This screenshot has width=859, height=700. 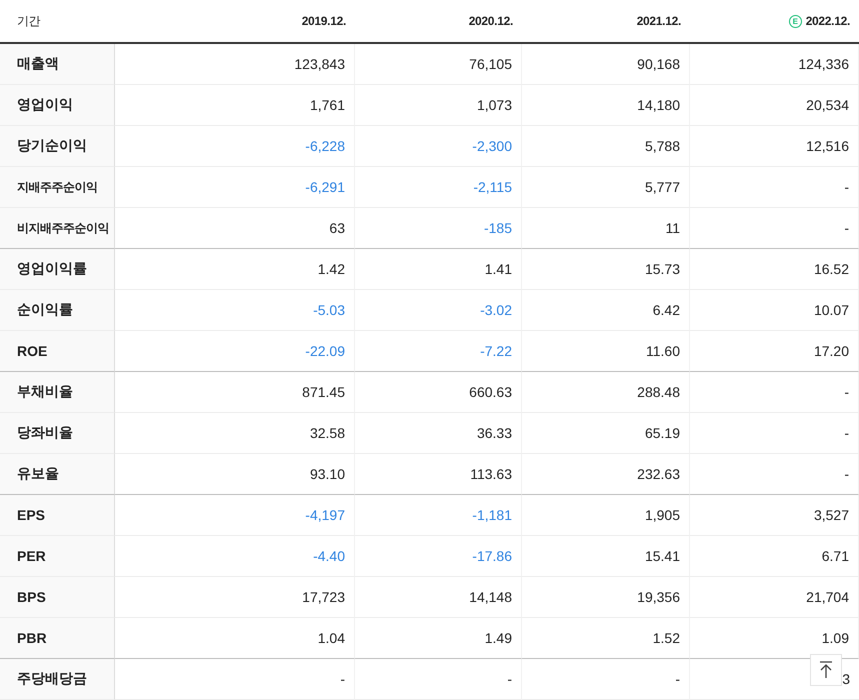 What do you see at coordinates (438, 392) in the screenshot?
I see `table-cell: 660.63` at bounding box center [438, 392].